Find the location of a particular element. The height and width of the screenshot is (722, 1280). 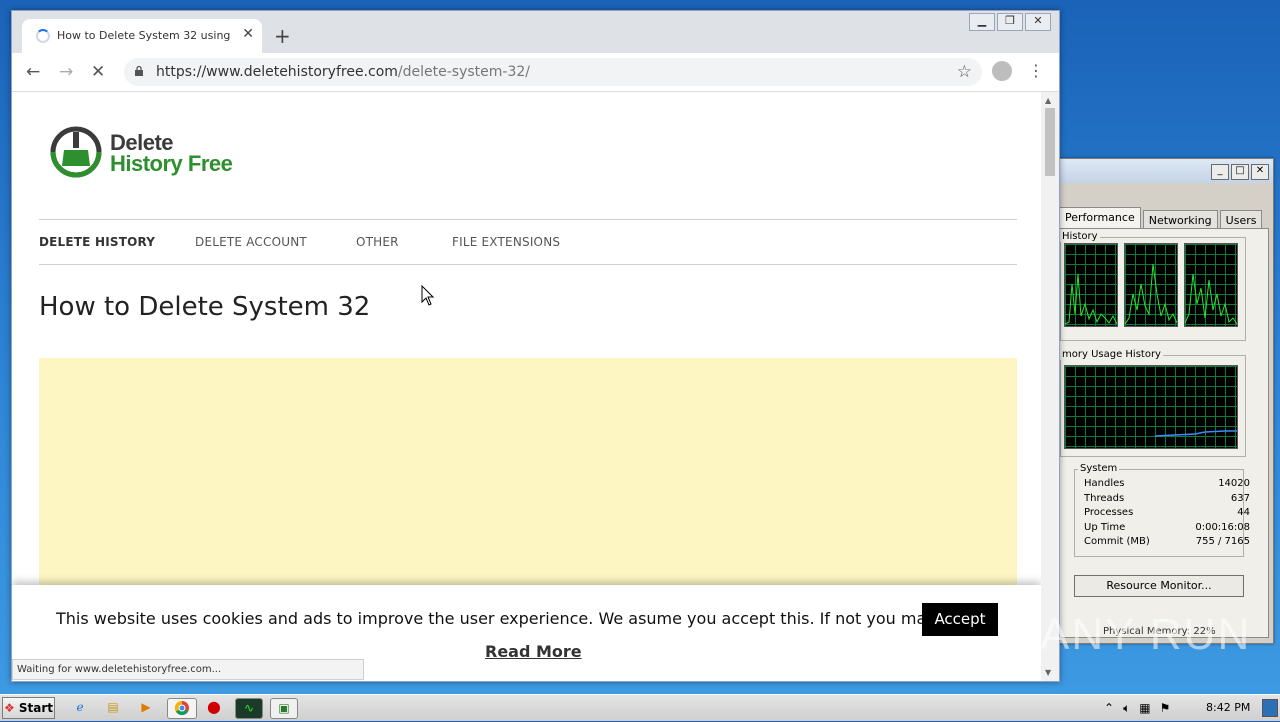

network-icon: ▦ is located at coordinates (1144, 708).